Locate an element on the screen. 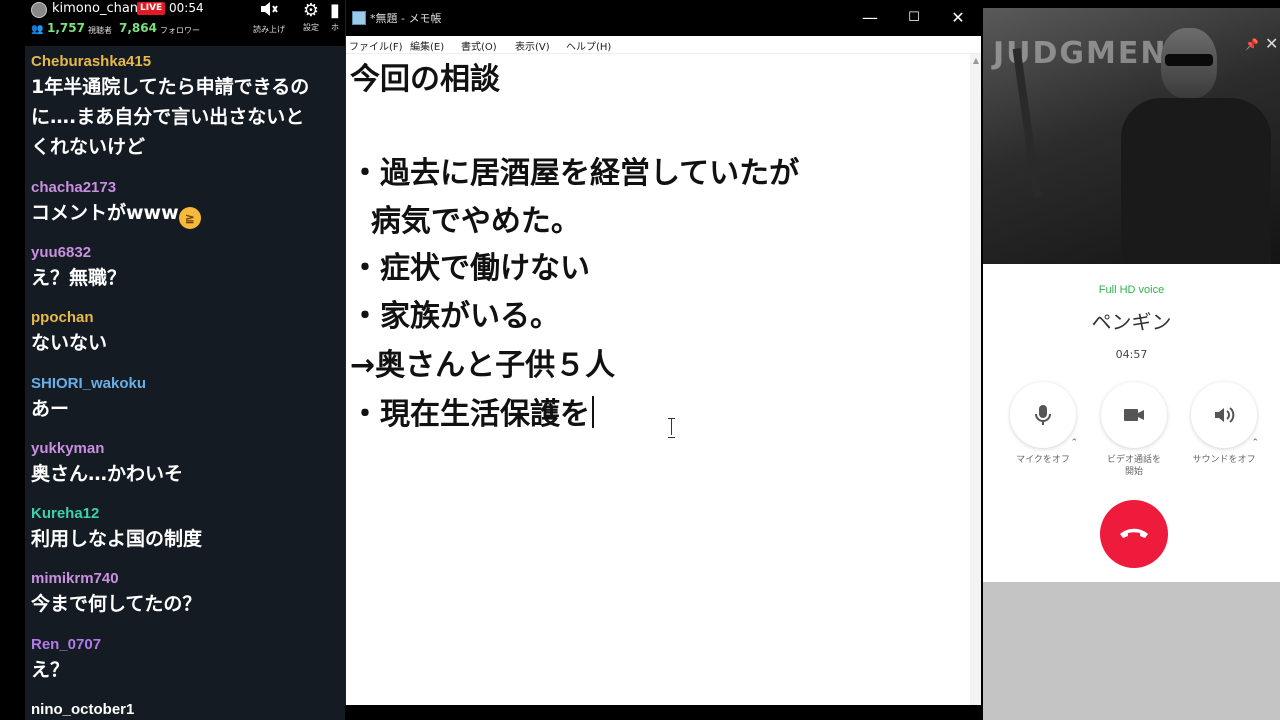 This screenshot has height=720, width=1280. chat-message: Kureha12 利用しなよ国の制度 is located at coordinates (188, 529).